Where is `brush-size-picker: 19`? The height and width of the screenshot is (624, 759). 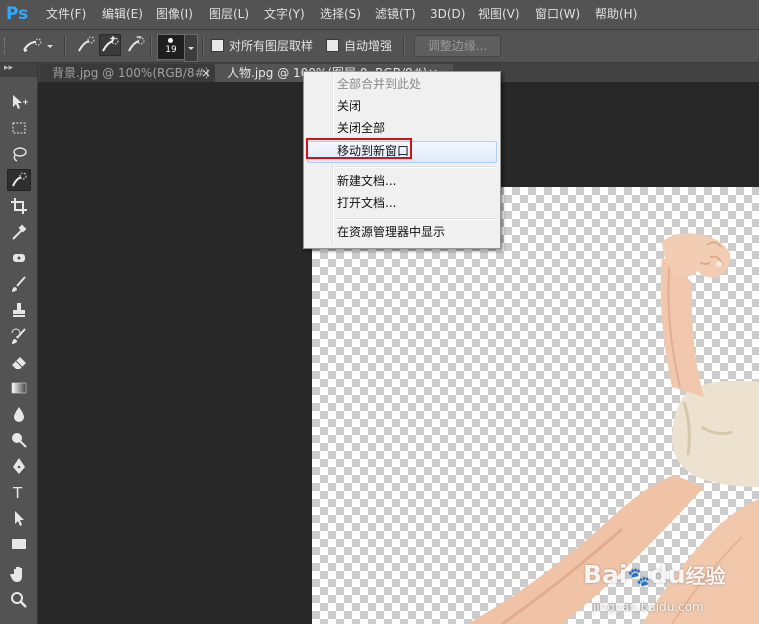
brush-size-picker: 19 is located at coordinates (171, 47).